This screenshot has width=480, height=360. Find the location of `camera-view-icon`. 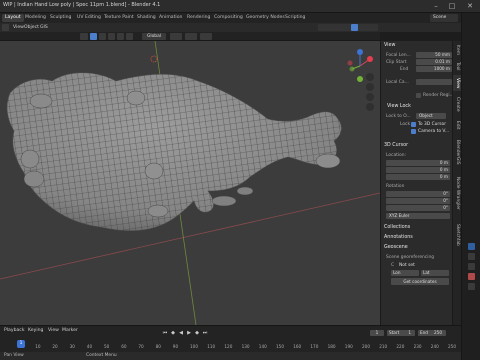

camera-view-icon is located at coordinates (370, 97).